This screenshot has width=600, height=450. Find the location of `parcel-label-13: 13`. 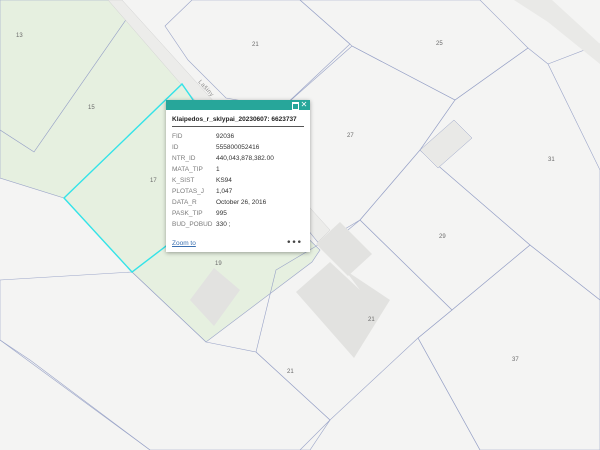

parcel-label-13: 13 is located at coordinates (19, 36).